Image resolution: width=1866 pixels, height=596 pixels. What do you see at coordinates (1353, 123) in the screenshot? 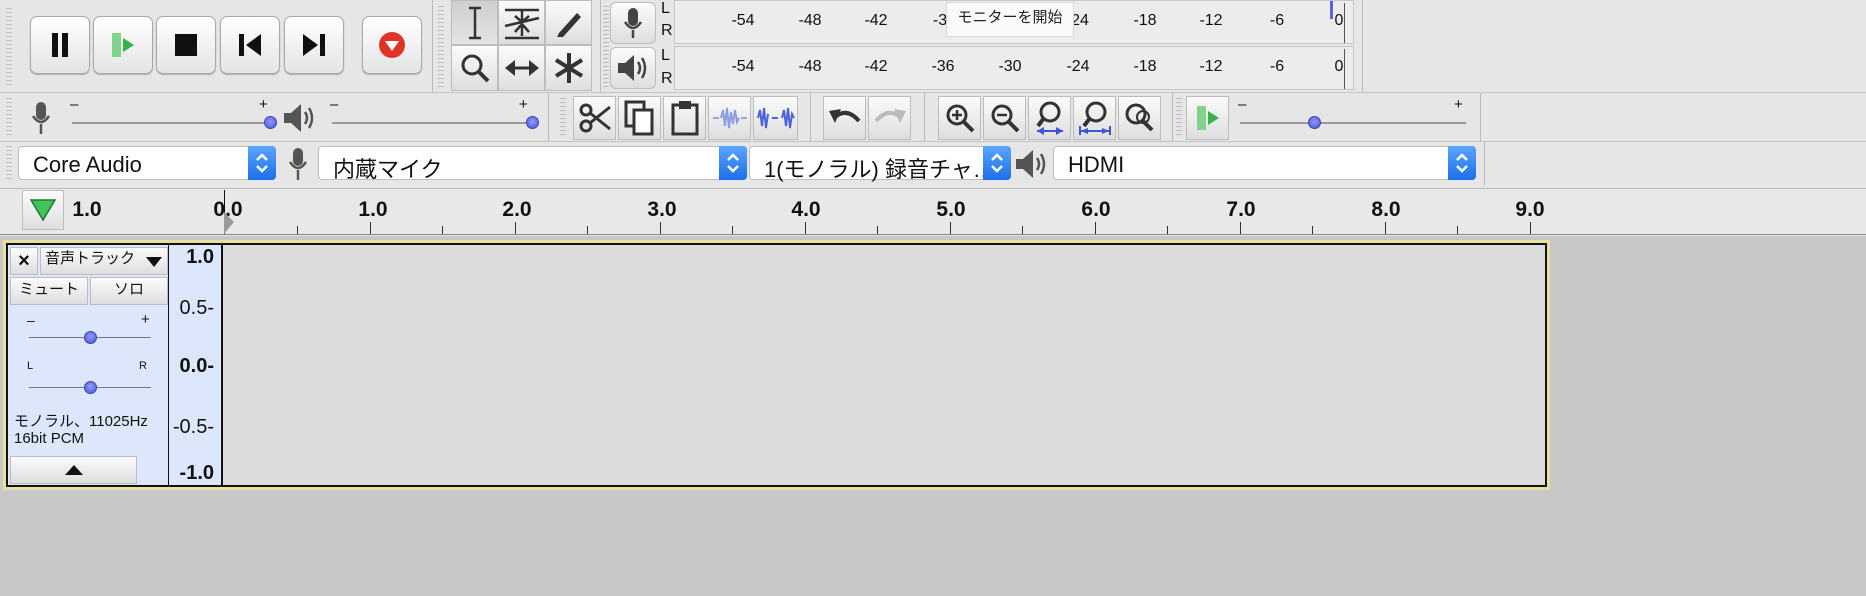
I see `speed-track` at bounding box center [1353, 123].